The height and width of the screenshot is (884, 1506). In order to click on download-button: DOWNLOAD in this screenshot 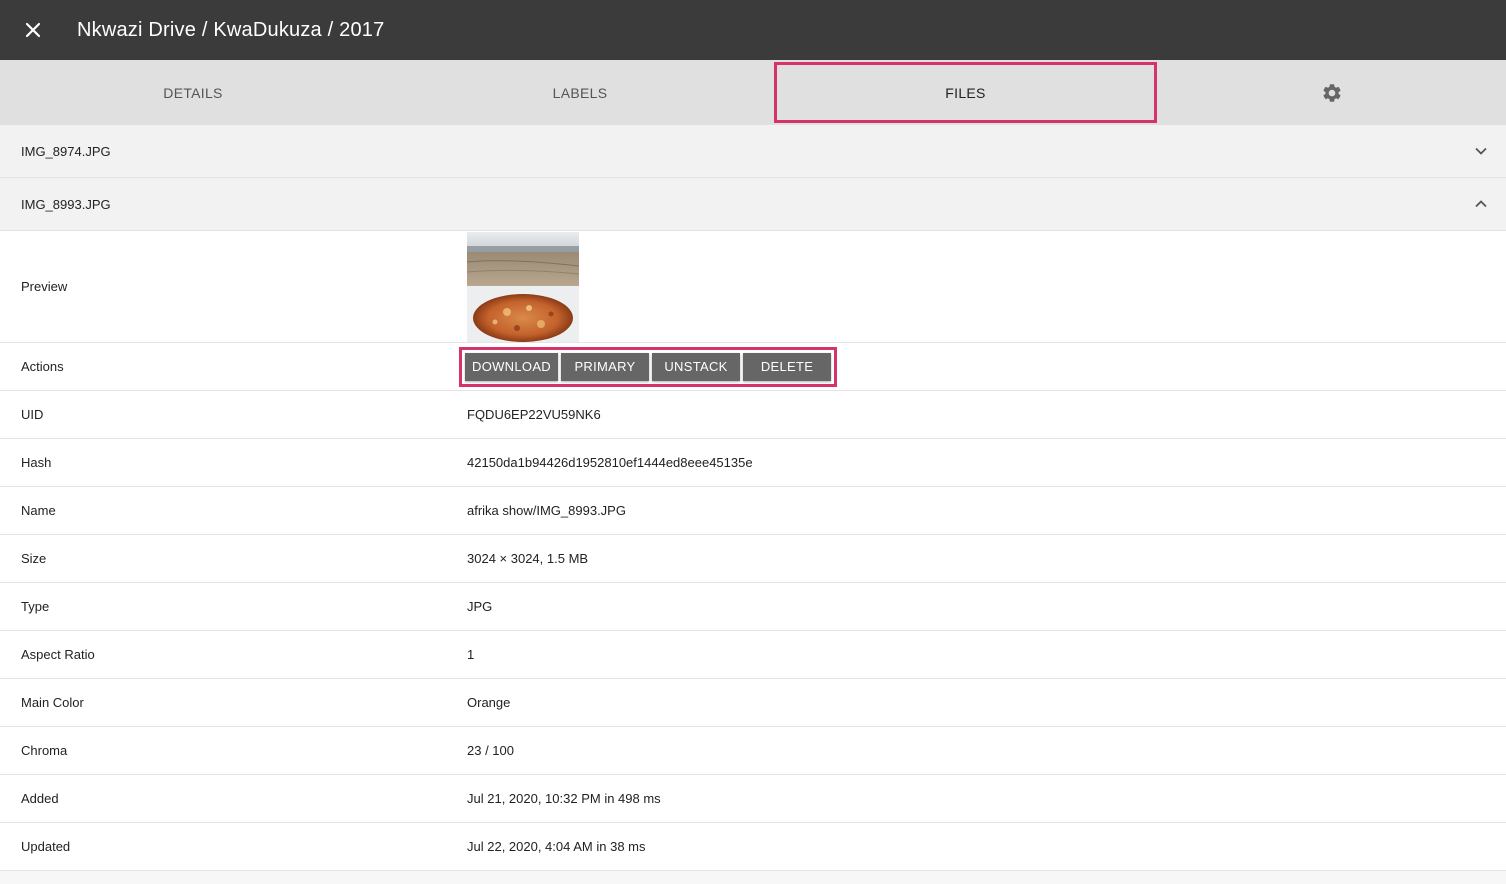, I will do `click(511, 366)`.